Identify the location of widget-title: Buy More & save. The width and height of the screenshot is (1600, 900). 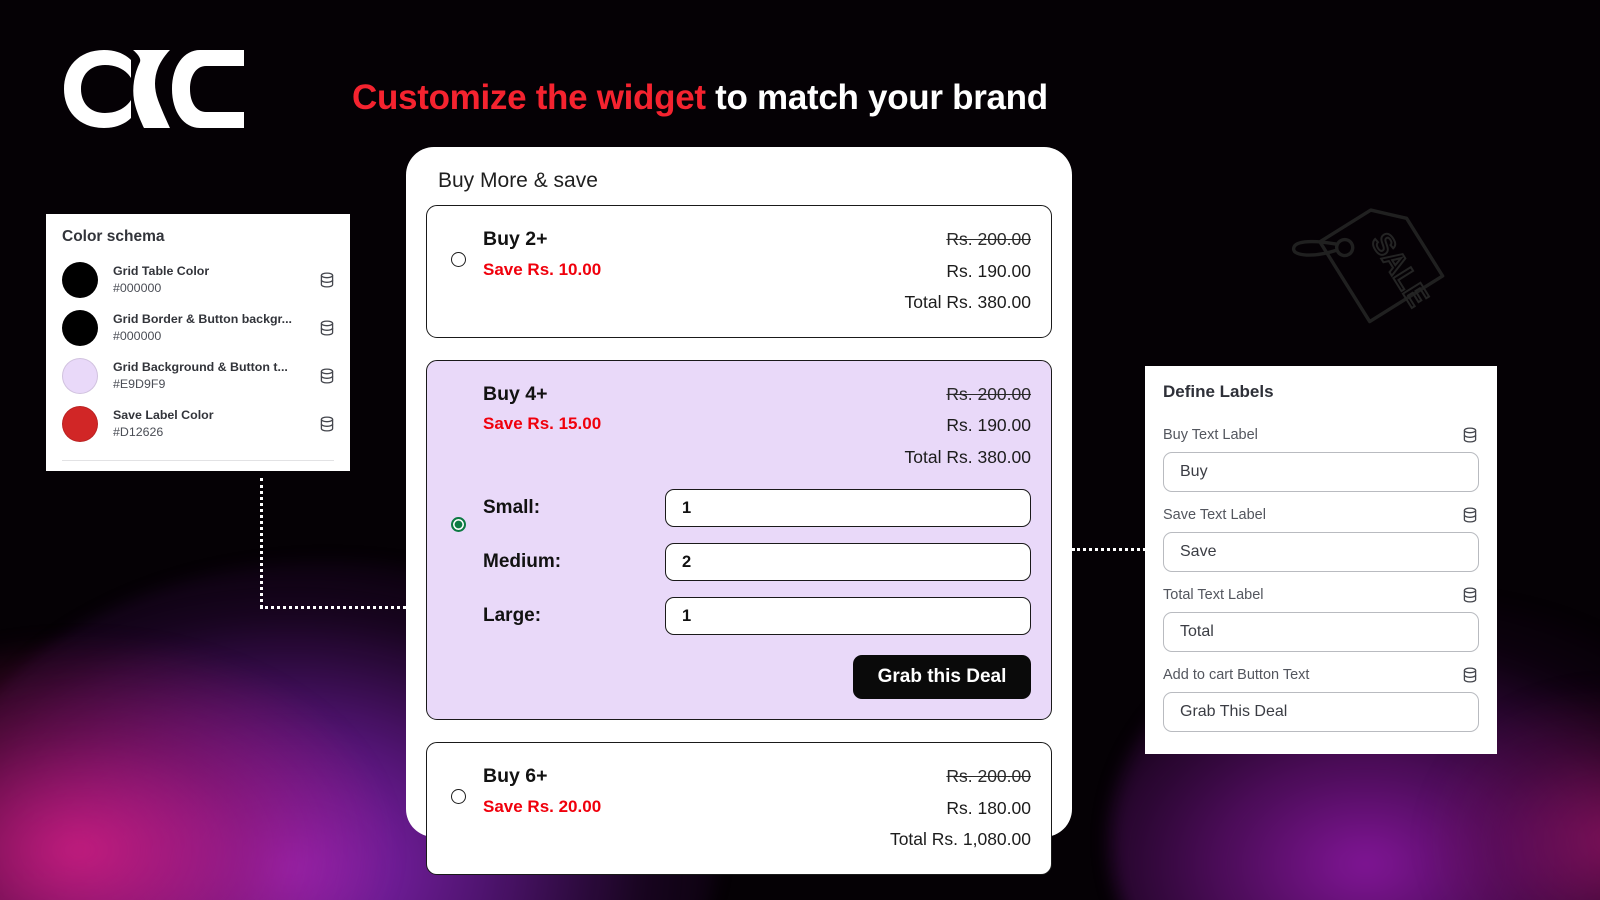
(518, 180).